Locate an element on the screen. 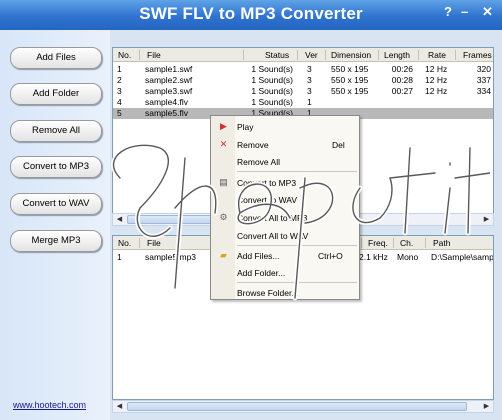  convert-to-mp3-button: Convert to MP3 is located at coordinates (56, 167).